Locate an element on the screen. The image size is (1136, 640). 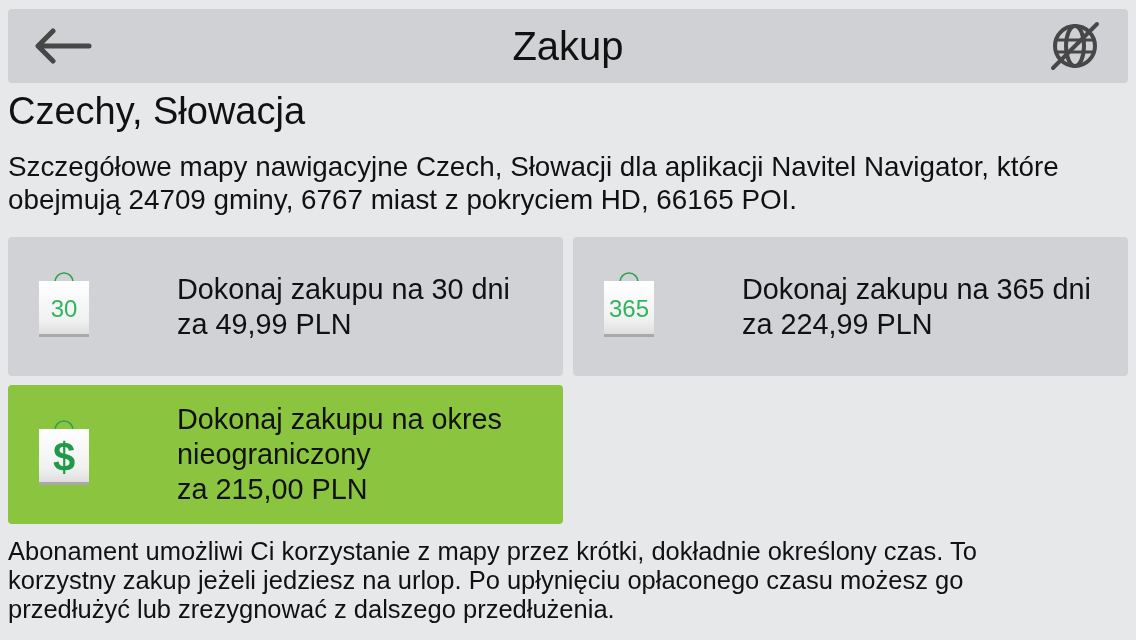
region-title: Czechy, Słowacja is located at coordinates (157, 111).